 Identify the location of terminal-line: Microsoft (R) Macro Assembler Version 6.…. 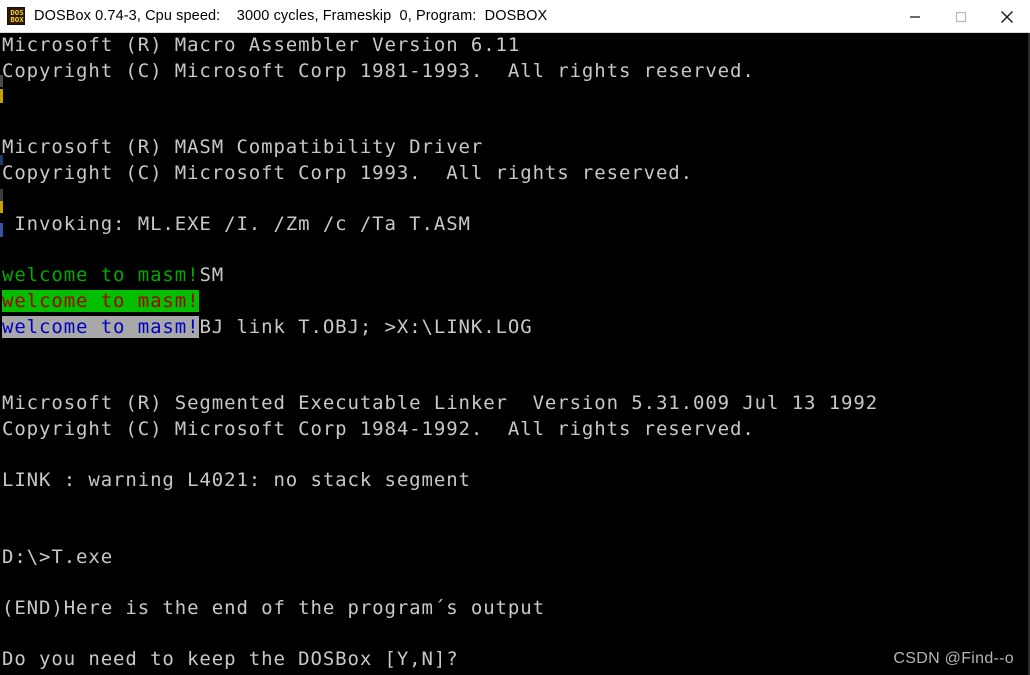
(439, 46).